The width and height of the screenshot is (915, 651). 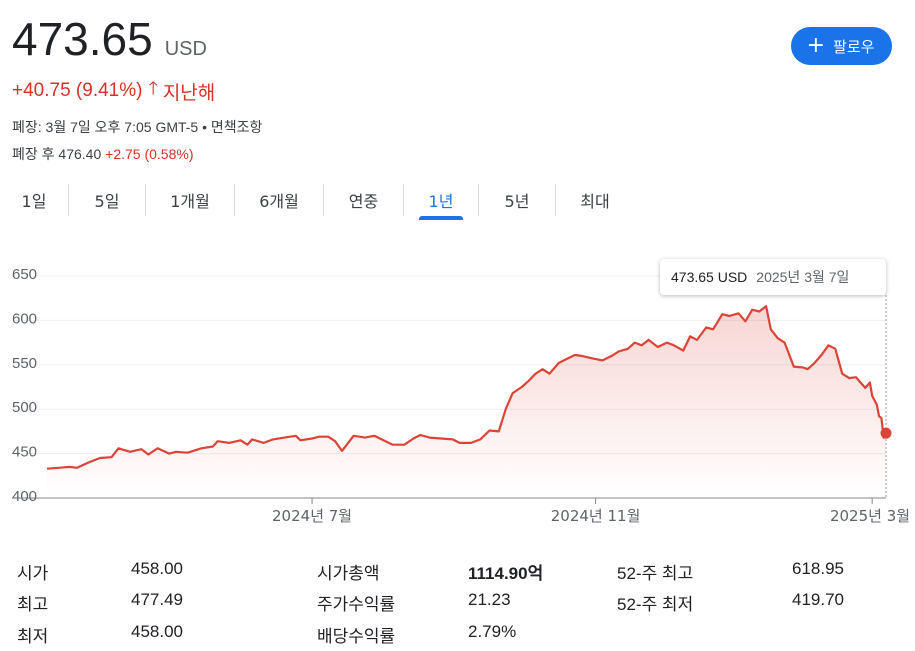 I want to click on stat-label-low: 최저, so click(x=33, y=636).